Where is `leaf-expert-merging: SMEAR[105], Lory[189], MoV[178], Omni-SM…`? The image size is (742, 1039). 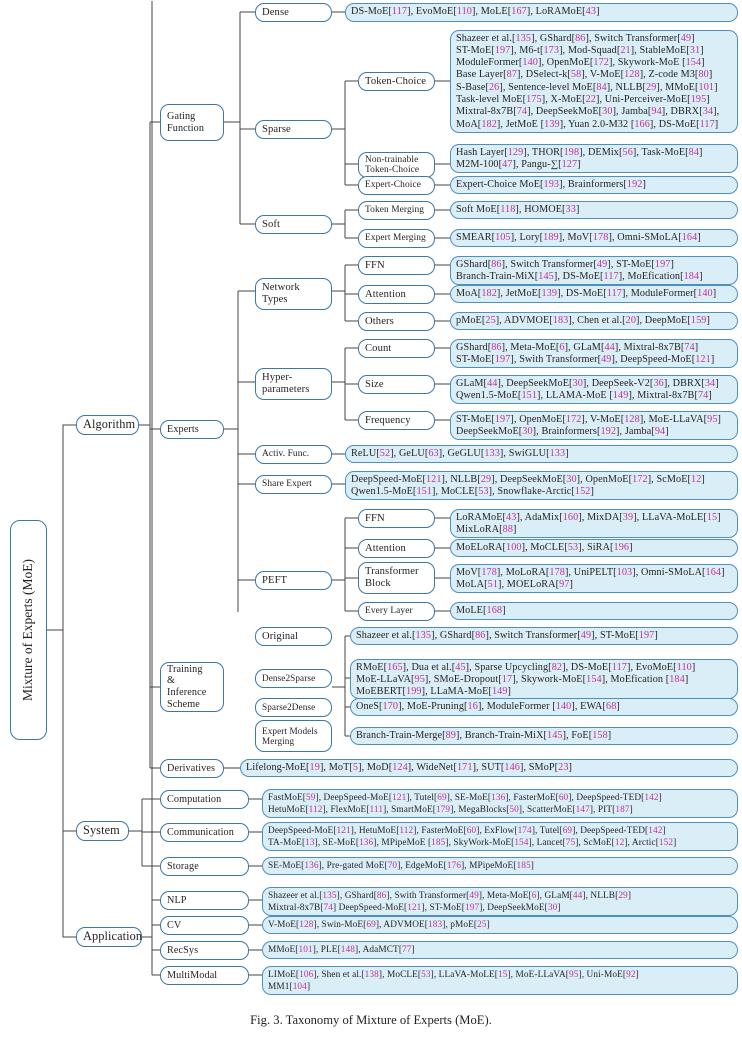 leaf-expert-merging: SMEAR[105], Lory[189], MoV[178], Omni-SM… is located at coordinates (594, 238).